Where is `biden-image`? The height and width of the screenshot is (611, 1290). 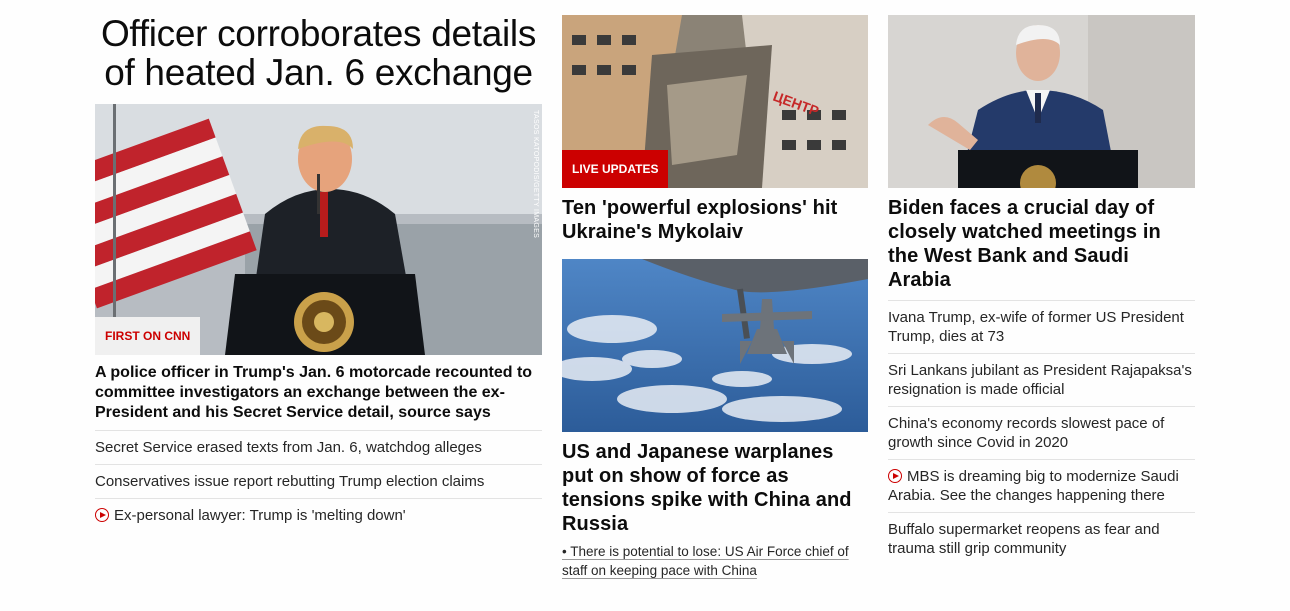
biden-image is located at coordinates (1041, 101).